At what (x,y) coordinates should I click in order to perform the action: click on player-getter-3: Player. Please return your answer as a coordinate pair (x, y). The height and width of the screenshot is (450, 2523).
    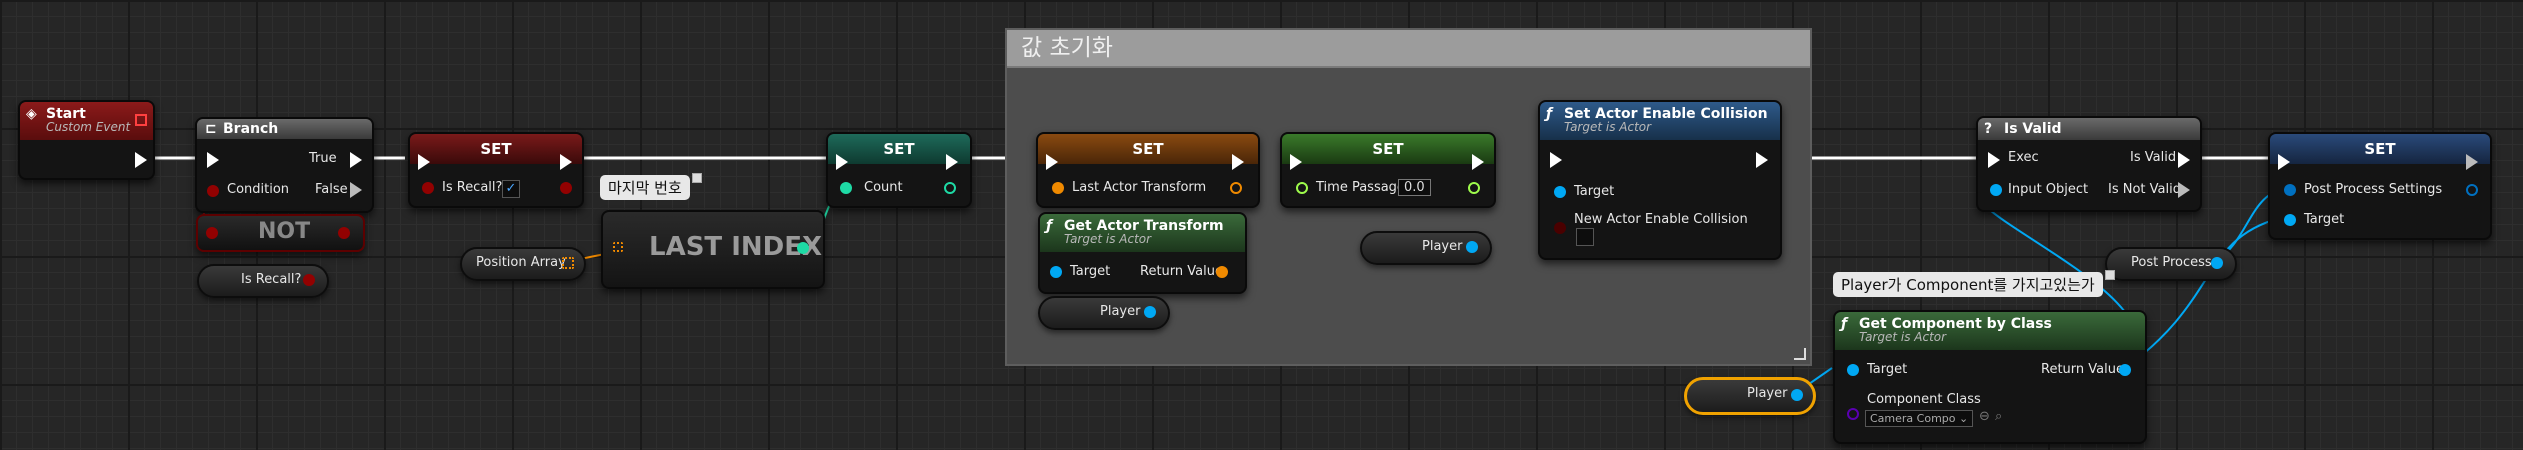
    Looking at the image, I should click on (1750, 396).